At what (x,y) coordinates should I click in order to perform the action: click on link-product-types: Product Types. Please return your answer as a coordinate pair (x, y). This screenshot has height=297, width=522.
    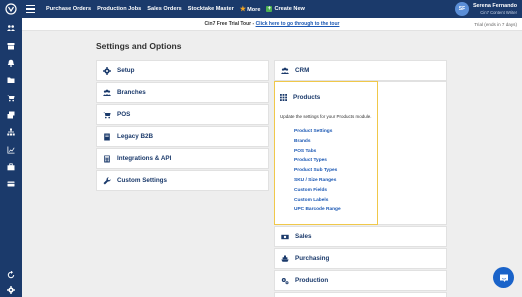
    Looking at the image, I should click on (317, 161).